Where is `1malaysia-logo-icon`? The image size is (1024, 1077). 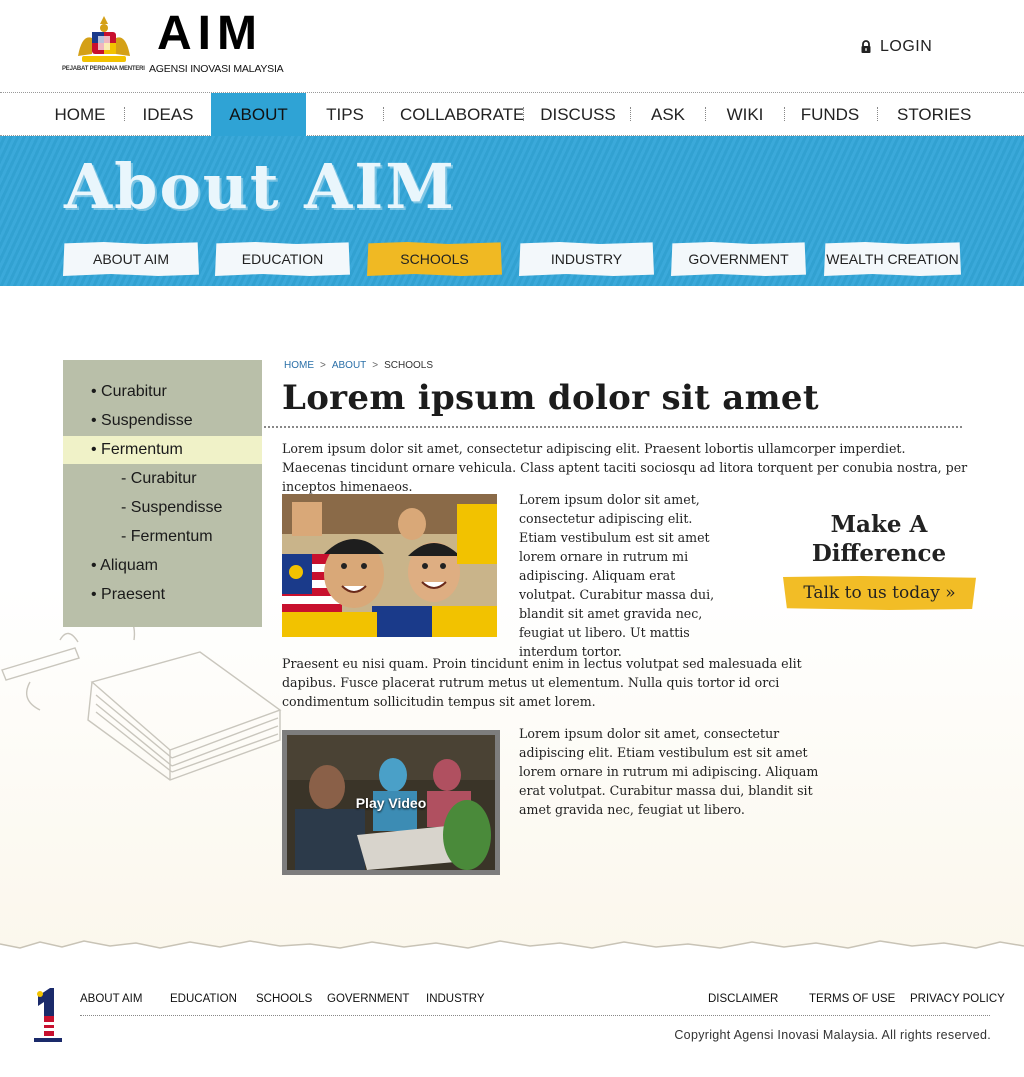
1malaysia-logo-icon is located at coordinates (47, 1016).